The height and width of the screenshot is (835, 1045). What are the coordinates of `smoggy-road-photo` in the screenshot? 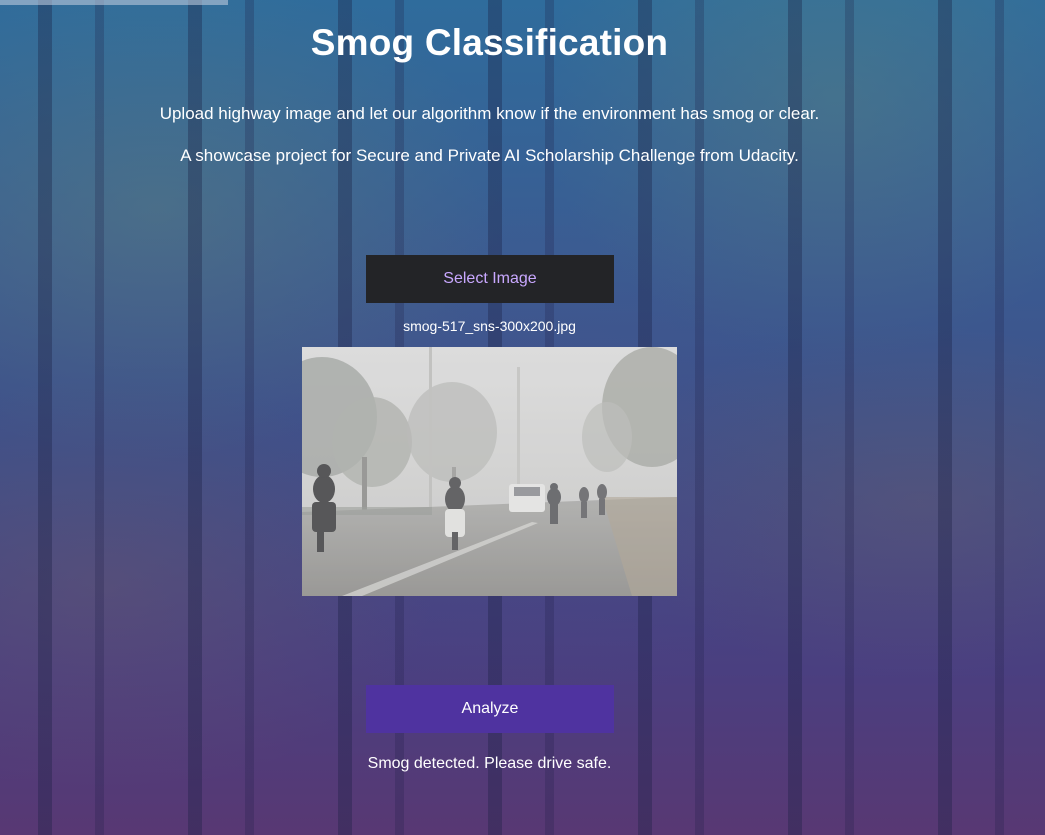 It's located at (489, 471).